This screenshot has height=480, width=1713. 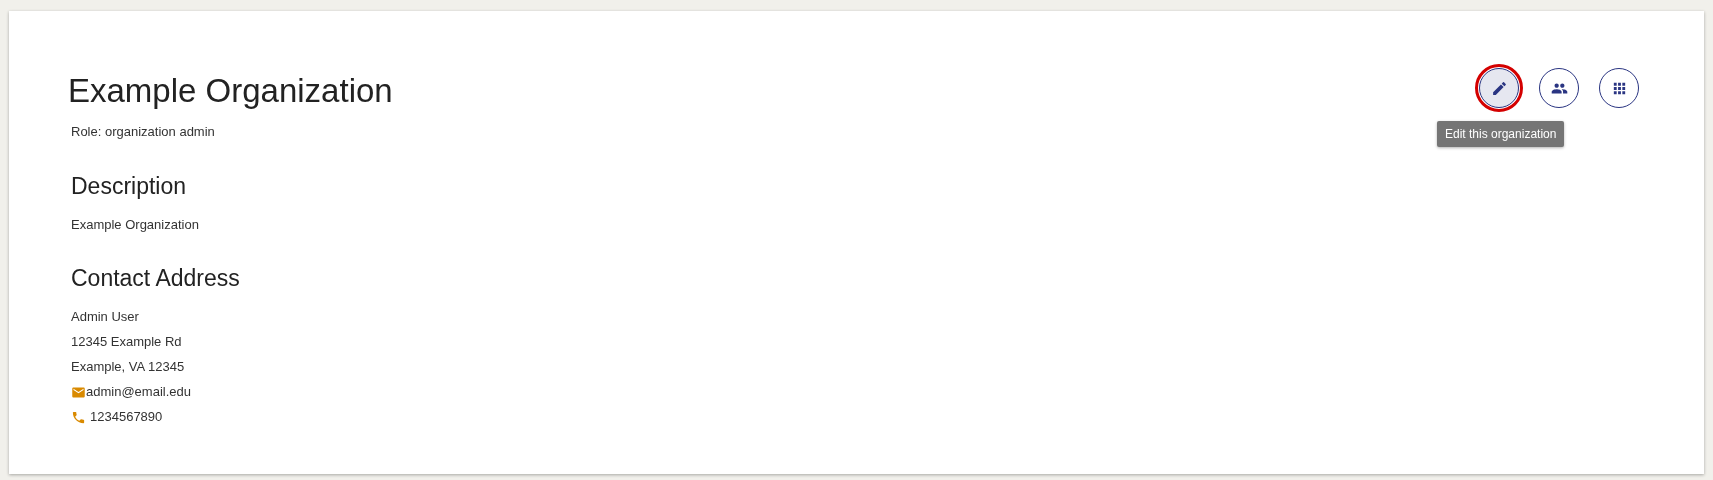 What do you see at coordinates (1501, 134) in the screenshot?
I see `tooltip: Edit this organization` at bounding box center [1501, 134].